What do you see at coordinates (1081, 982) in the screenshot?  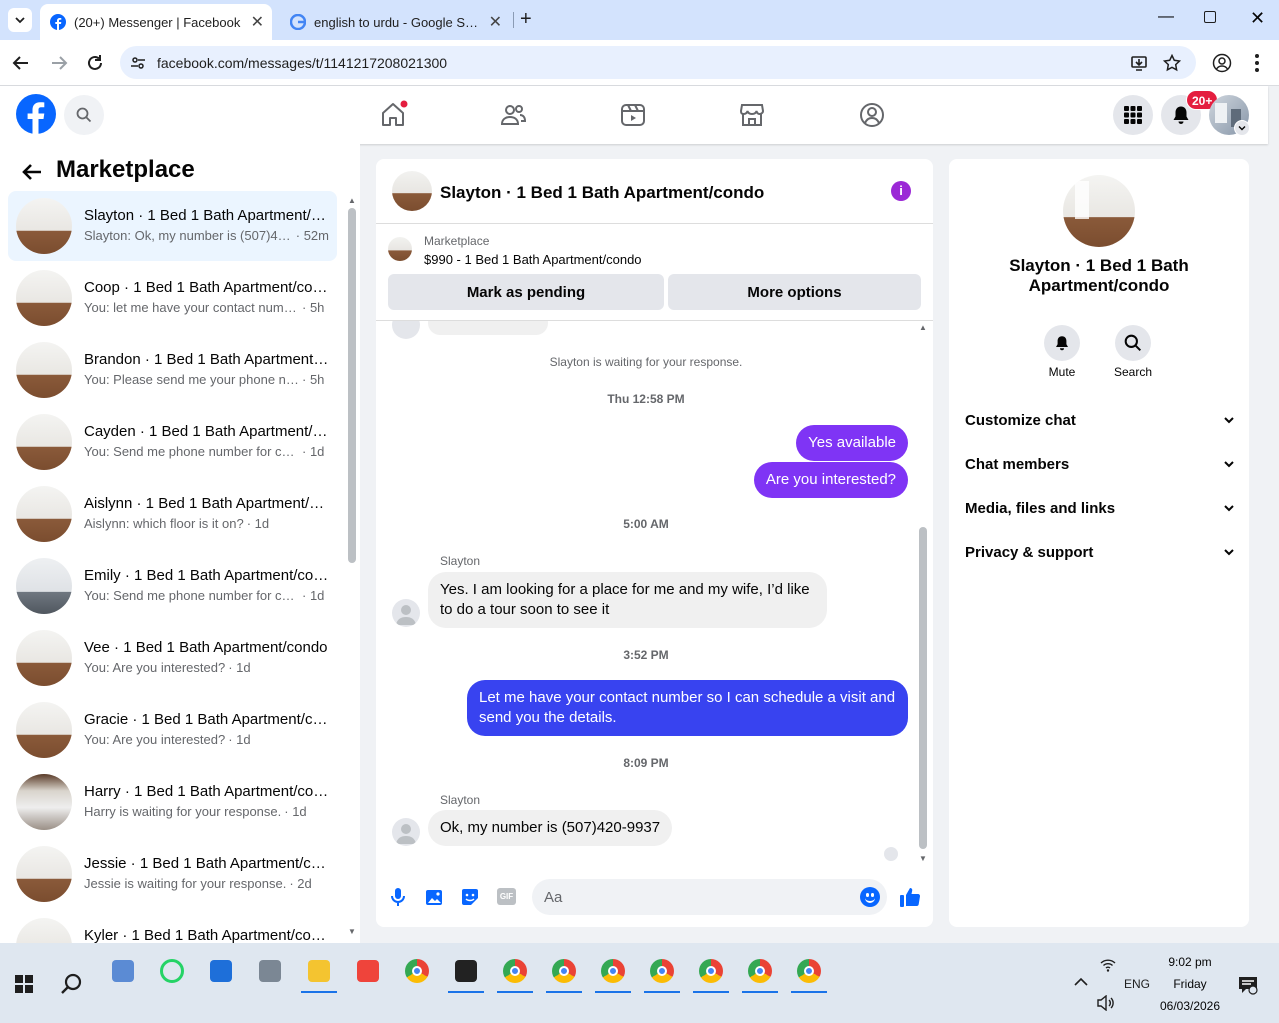 I see `chevron-up-icon` at bounding box center [1081, 982].